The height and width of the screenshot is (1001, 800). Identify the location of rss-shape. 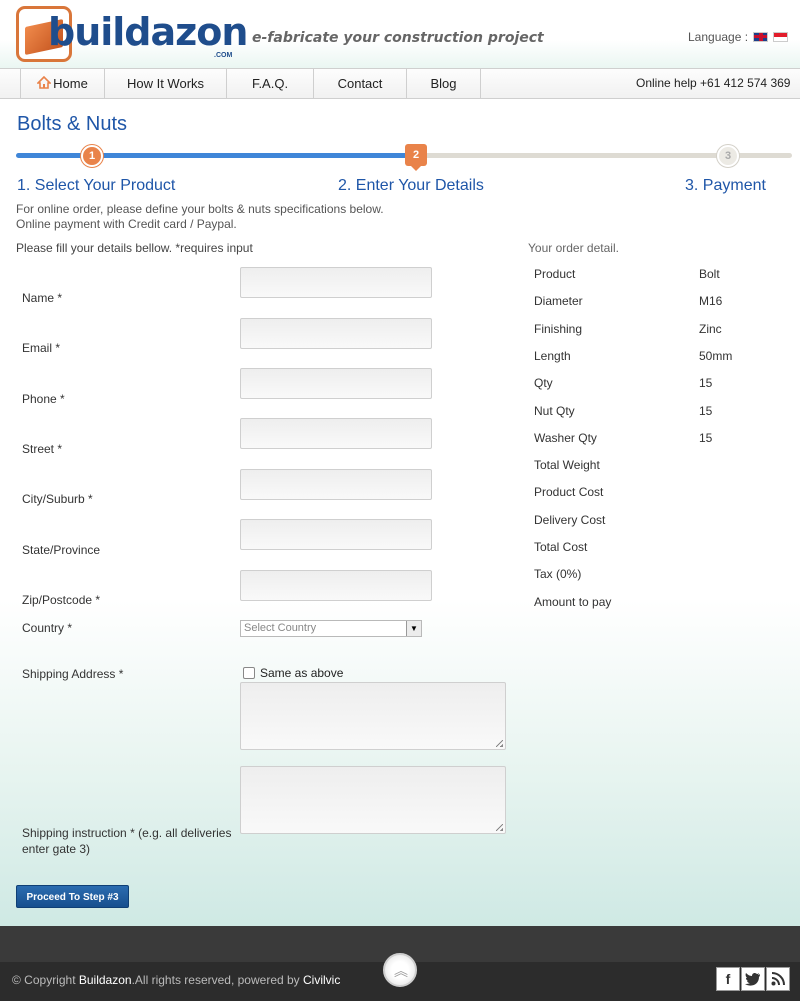
(778, 979).